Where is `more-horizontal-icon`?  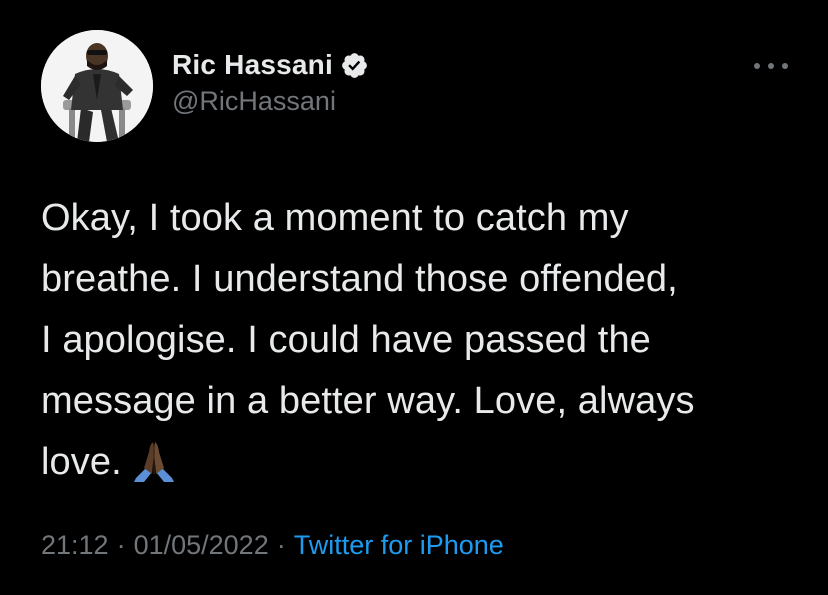
more-horizontal-icon is located at coordinates (771, 66).